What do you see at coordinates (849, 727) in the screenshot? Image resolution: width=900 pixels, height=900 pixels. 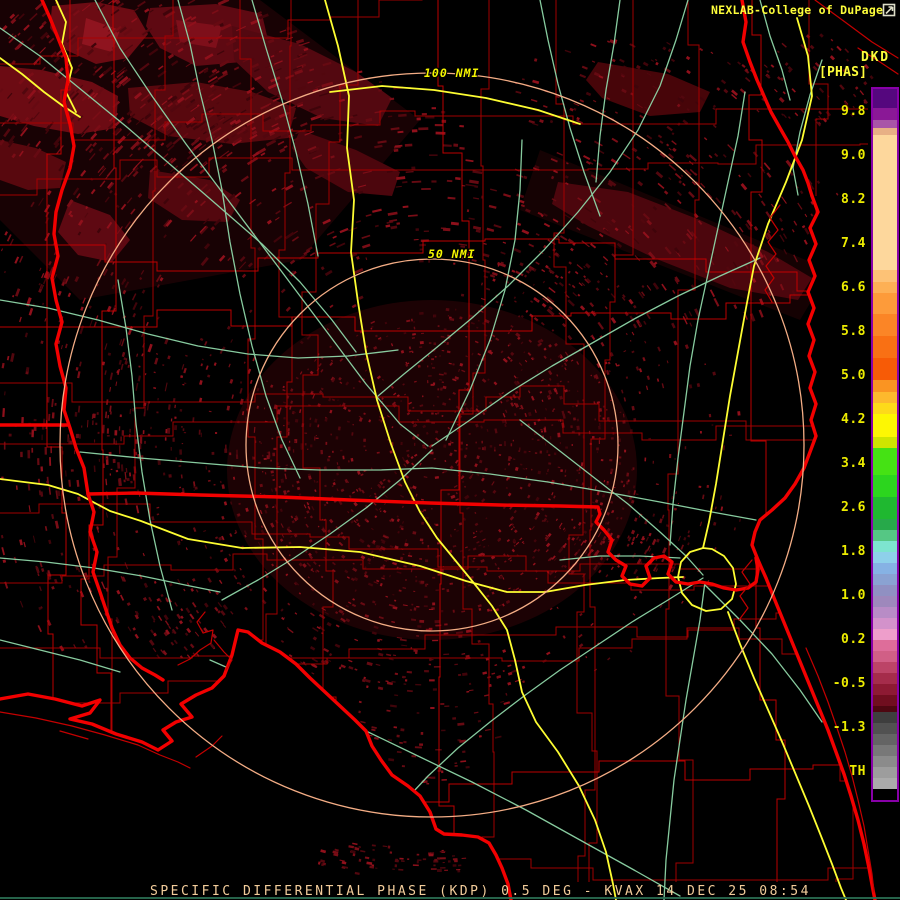 I see `colorbar-tick-label: -1.3` at bounding box center [849, 727].